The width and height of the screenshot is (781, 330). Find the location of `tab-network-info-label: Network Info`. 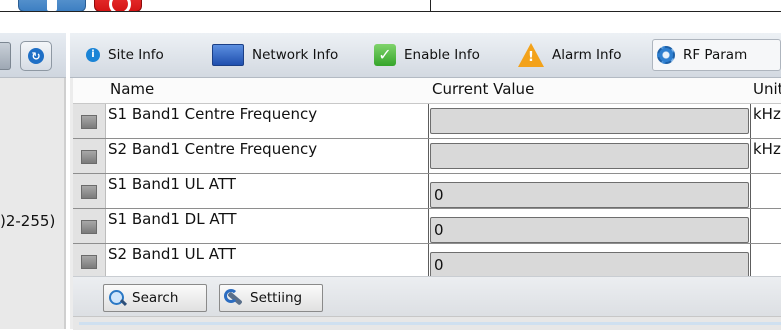

tab-network-info-label: Network Info is located at coordinates (295, 55).